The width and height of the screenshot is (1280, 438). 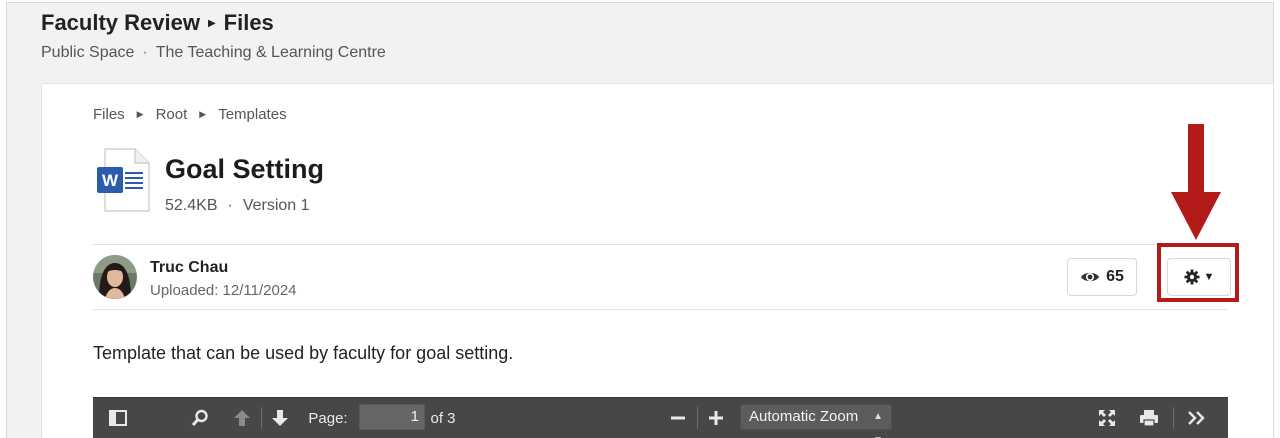 I want to click on zoom-out-icon, so click(x=678, y=418).